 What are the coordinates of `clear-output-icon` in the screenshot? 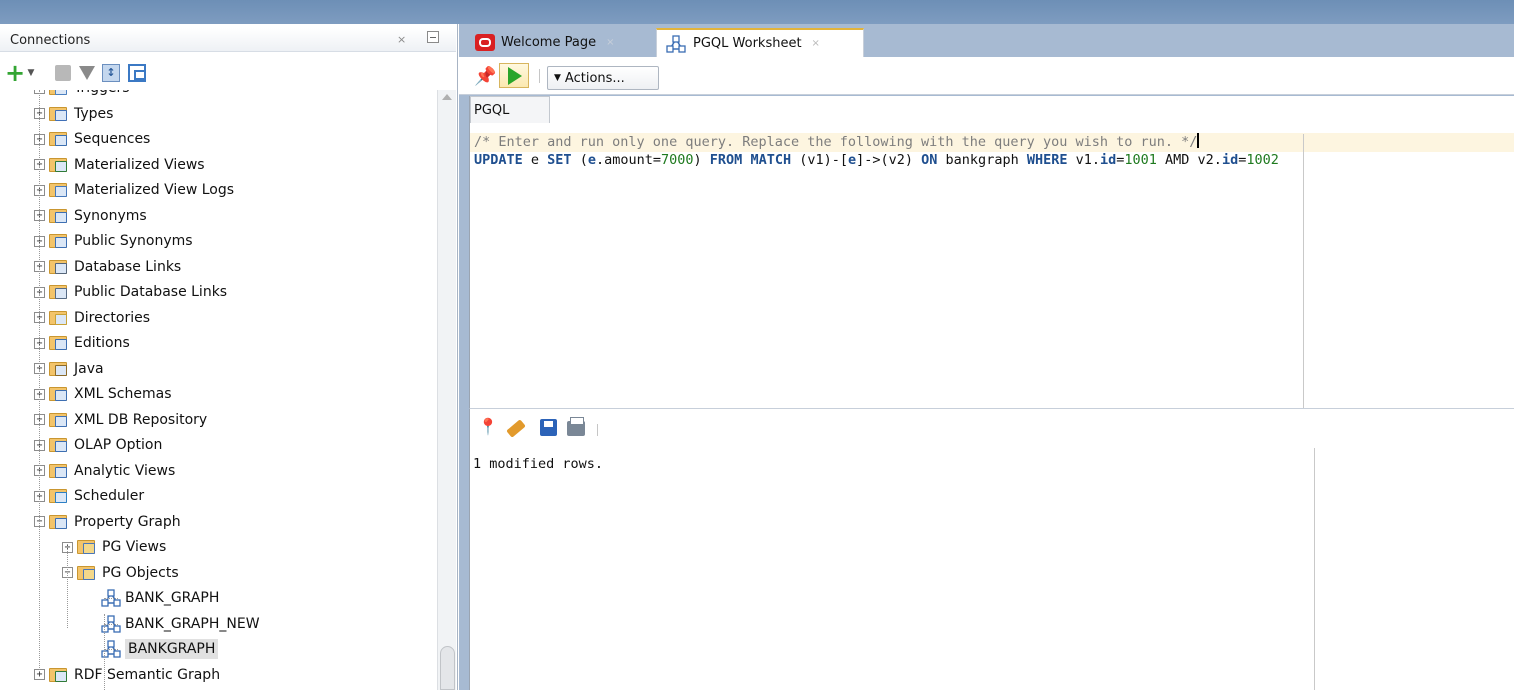 It's located at (516, 428).